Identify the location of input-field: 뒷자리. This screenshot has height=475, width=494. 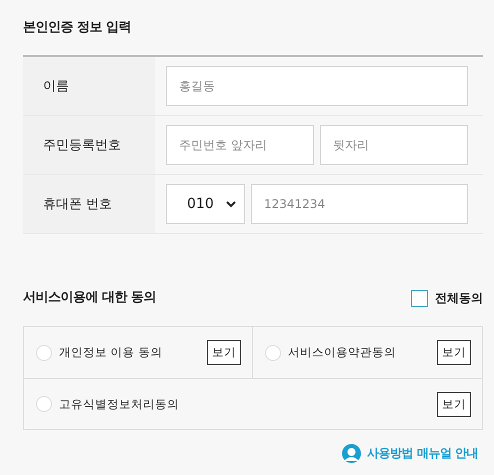
(394, 145).